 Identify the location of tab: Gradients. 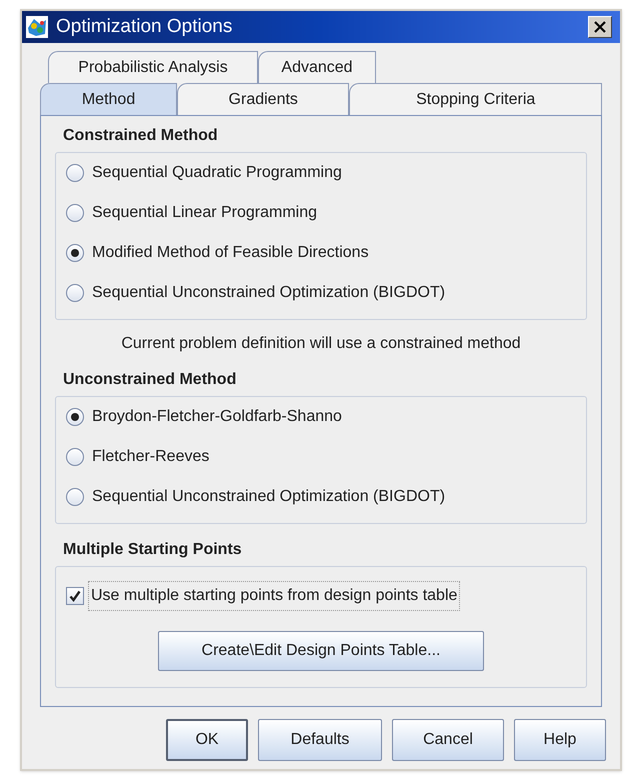
(263, 99).